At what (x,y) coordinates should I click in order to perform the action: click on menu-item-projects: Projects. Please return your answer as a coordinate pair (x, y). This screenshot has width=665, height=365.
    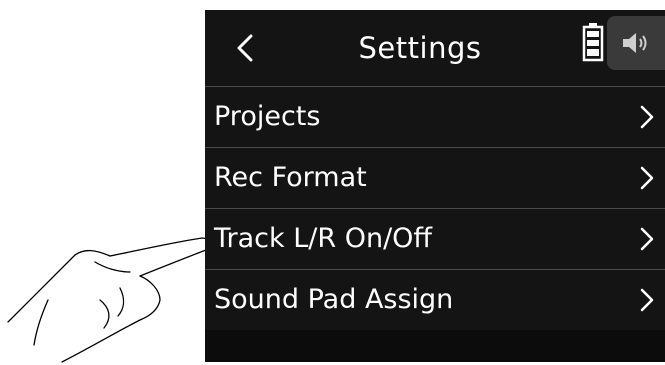
    Looking at the image, I should click on (435, 116).